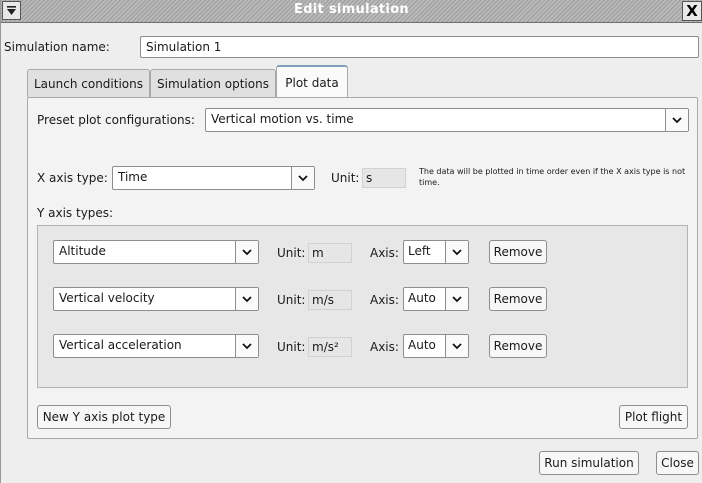  Describe the element at coordinates (88, 83) in the screenshot. I see `tab-launch-conditions: Launch conditions` at that location.